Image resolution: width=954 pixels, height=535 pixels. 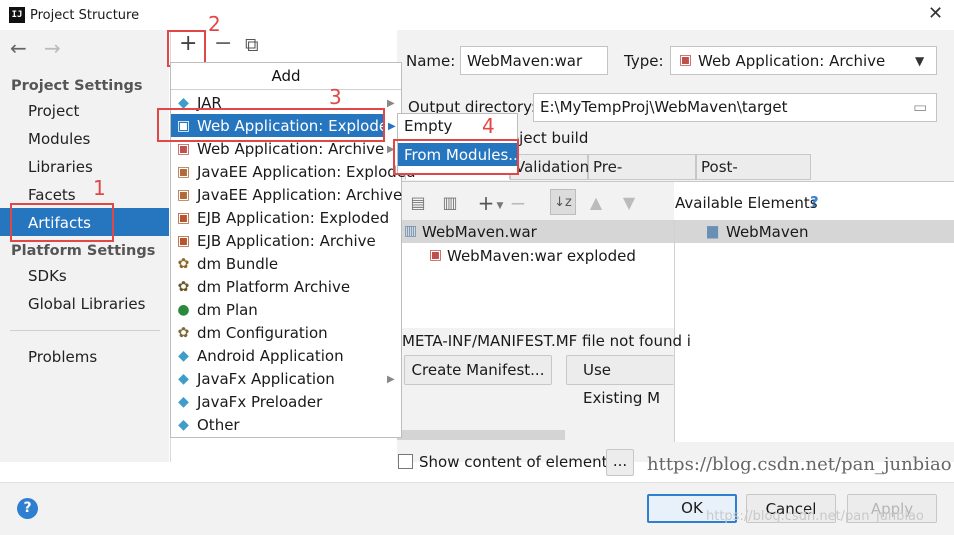 What do you see at coordinates (17, 15) in the screenshot?
I see `intellij-app-icon: IJ` at bounding box center [17, 15].